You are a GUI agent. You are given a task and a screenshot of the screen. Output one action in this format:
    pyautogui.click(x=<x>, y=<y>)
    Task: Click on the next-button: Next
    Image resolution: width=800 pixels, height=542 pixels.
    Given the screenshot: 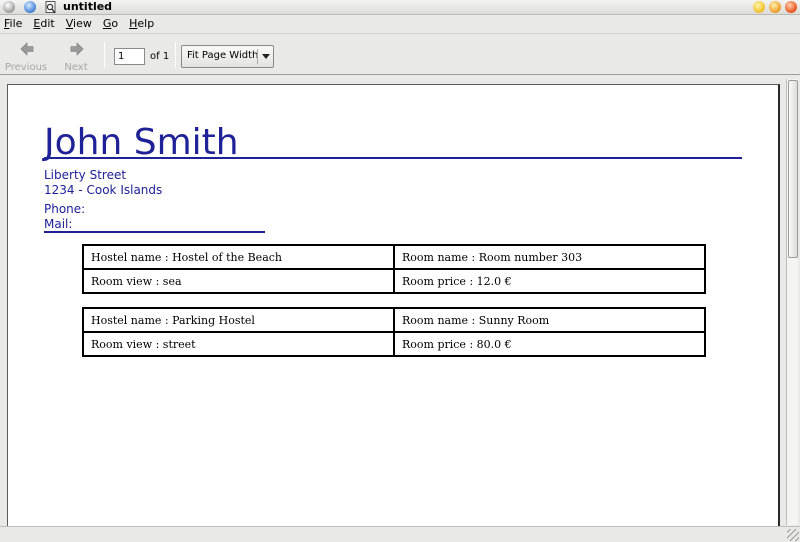 What is the action you would take?
    pyautogui.click(x=76, y=56)
    